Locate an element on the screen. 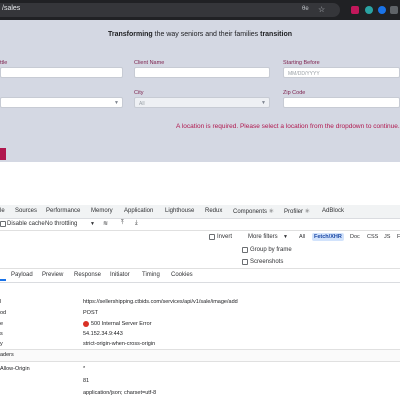  filter-doc: Doc is located at coordinates (355, 237).